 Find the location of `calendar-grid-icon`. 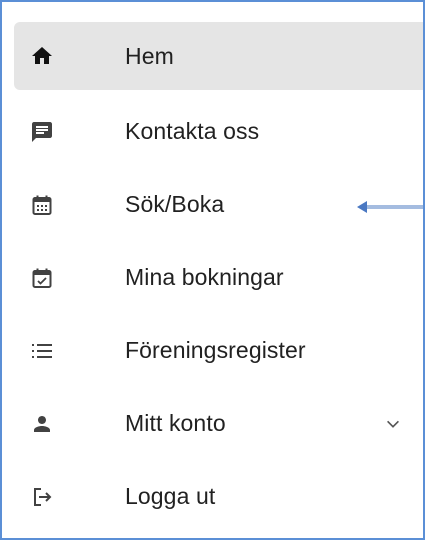

calendar-grid-icon is located at coordinates (42, 205).